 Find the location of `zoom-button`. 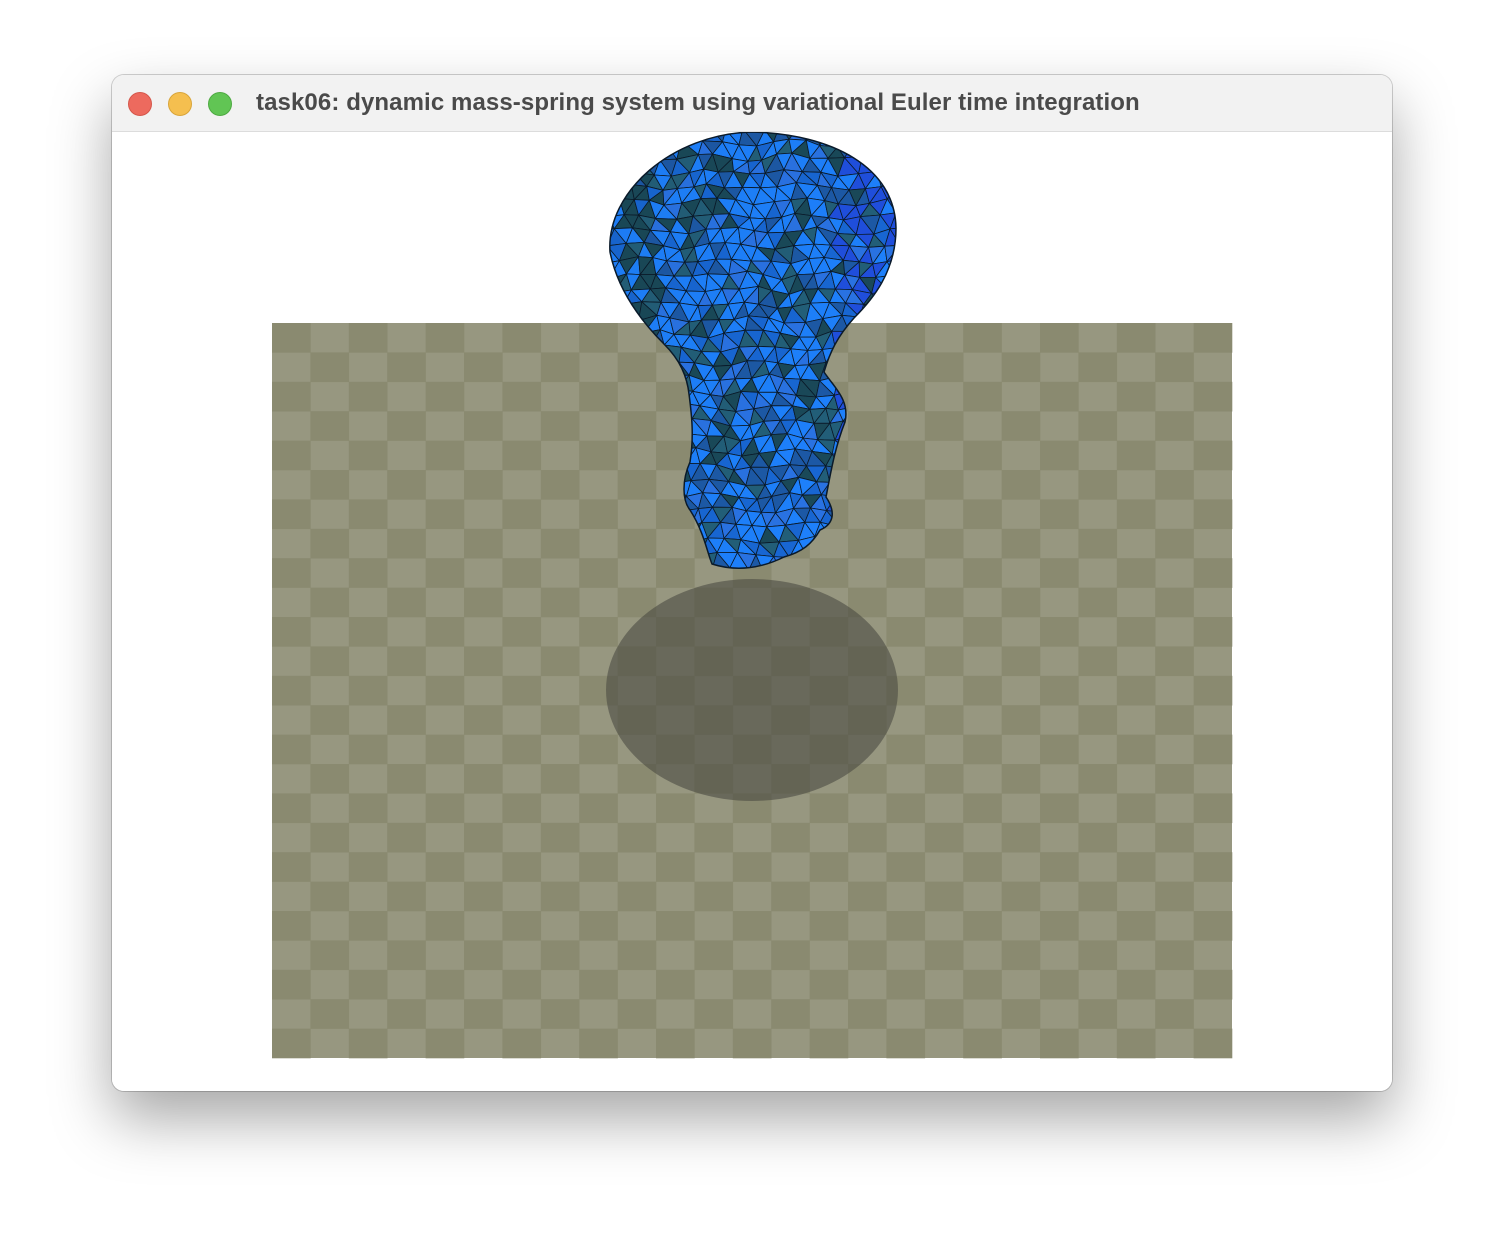

zoom-button is located at coordinates (220, 104).